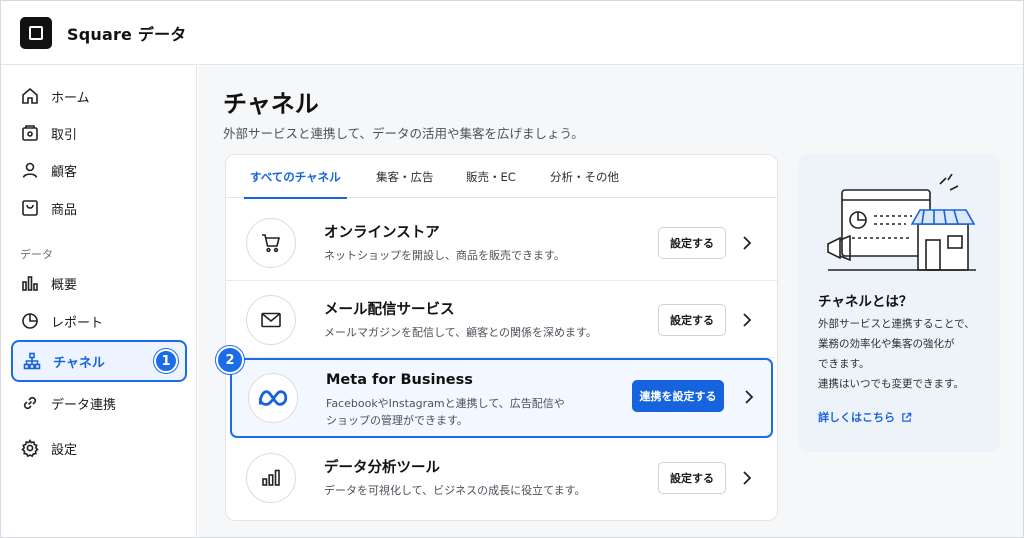 This screenshot has width=1024, height=538. Describe the element at coordinates (64, 450) in the screenshot. I see `sidebar-item-label: 設定` at that location.